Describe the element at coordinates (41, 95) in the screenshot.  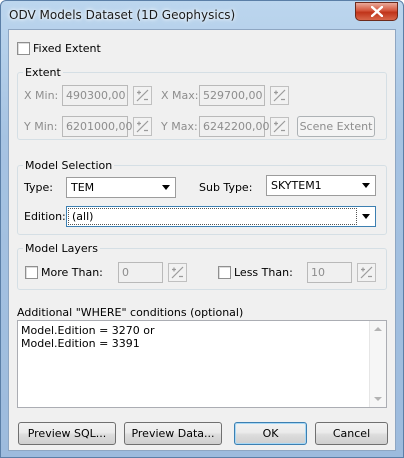
I see `x-min-label: X Min:` at that location.